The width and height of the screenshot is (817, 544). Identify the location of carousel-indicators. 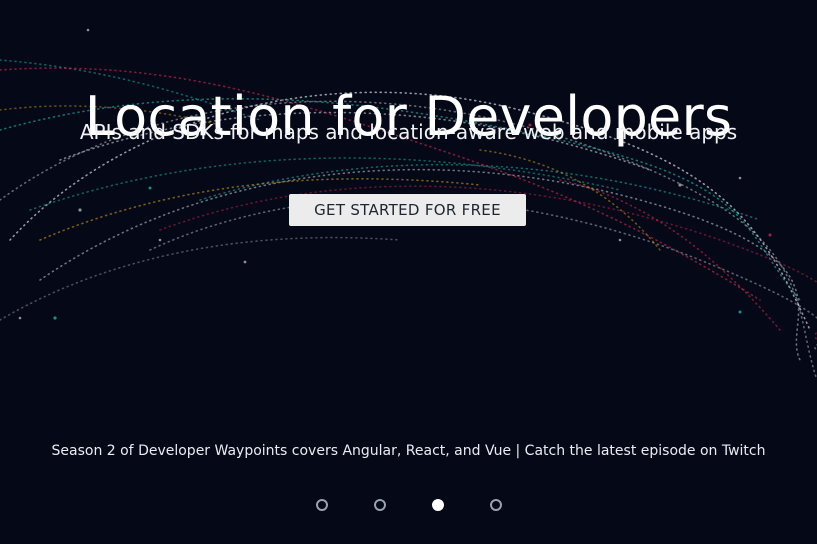
(408, 505).